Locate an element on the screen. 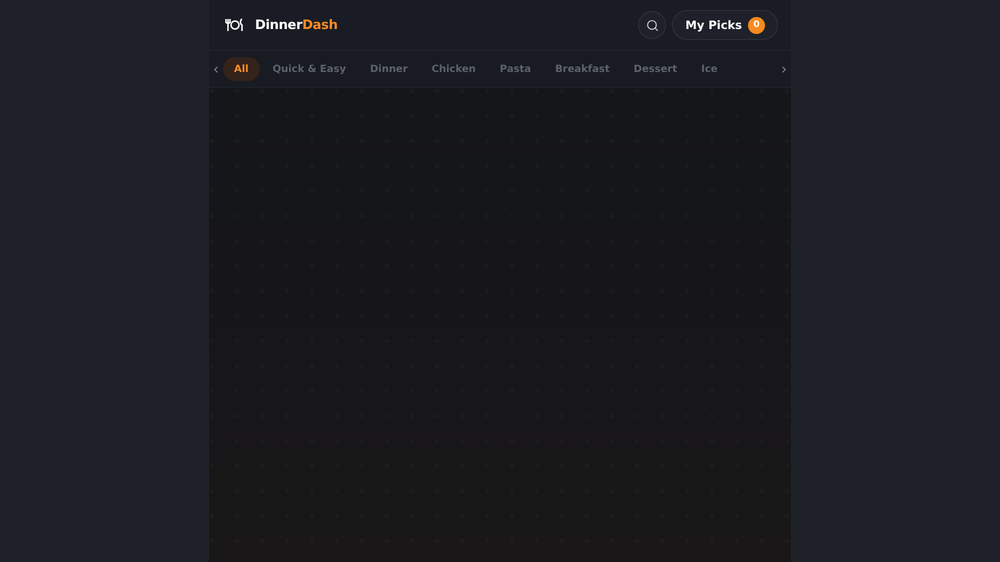  count-badge: 0 is located at coordinates (756, 25).